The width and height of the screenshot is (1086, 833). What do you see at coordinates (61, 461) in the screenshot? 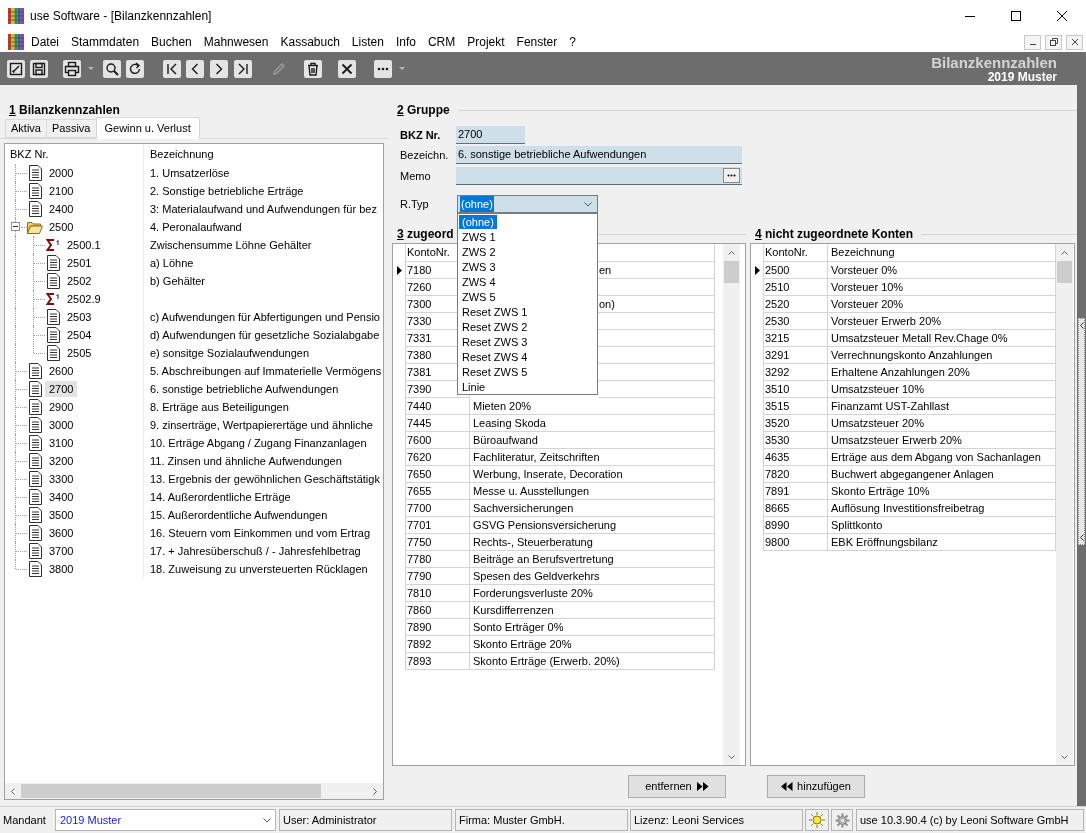
I see `tree-item-number: 3200` at bounding box center [61, 461].